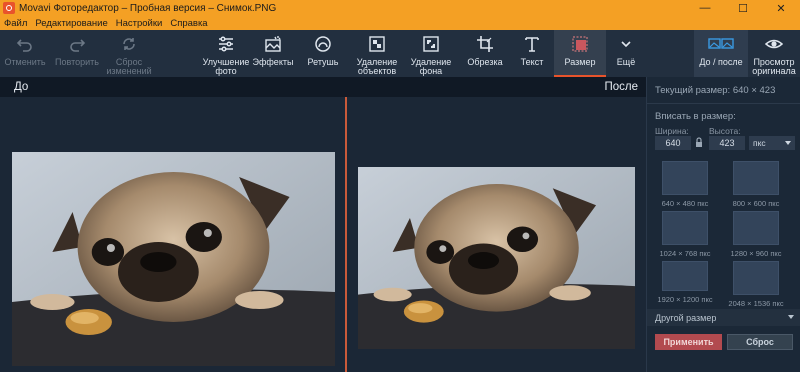 The height and width of the screenshot is (372, 800). I want to click on reset-changes-button: Сброс изменений, so click(129, 53).